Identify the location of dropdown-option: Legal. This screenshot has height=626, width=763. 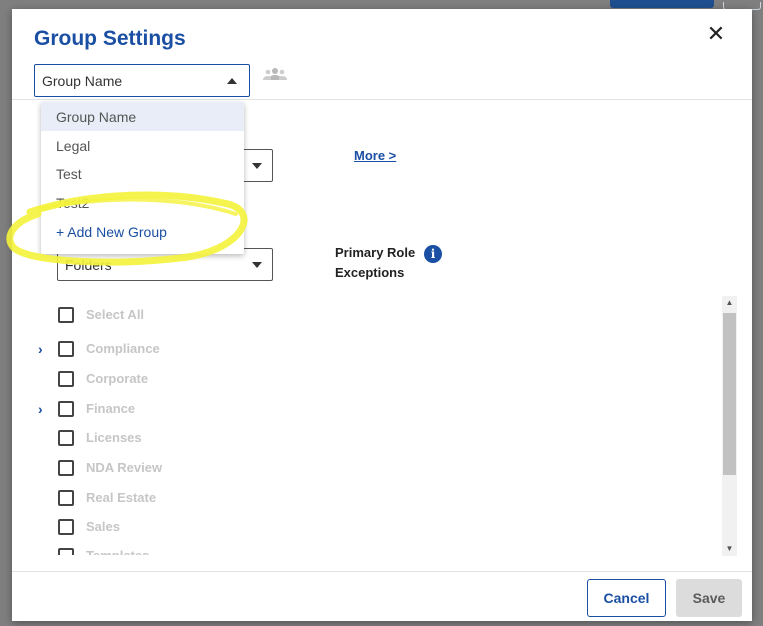
(142, 145).